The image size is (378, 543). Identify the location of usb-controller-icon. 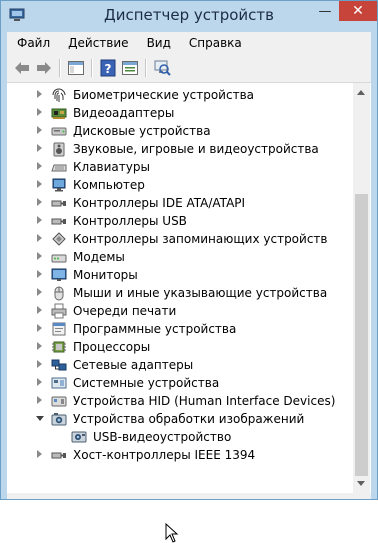
(58, 221).